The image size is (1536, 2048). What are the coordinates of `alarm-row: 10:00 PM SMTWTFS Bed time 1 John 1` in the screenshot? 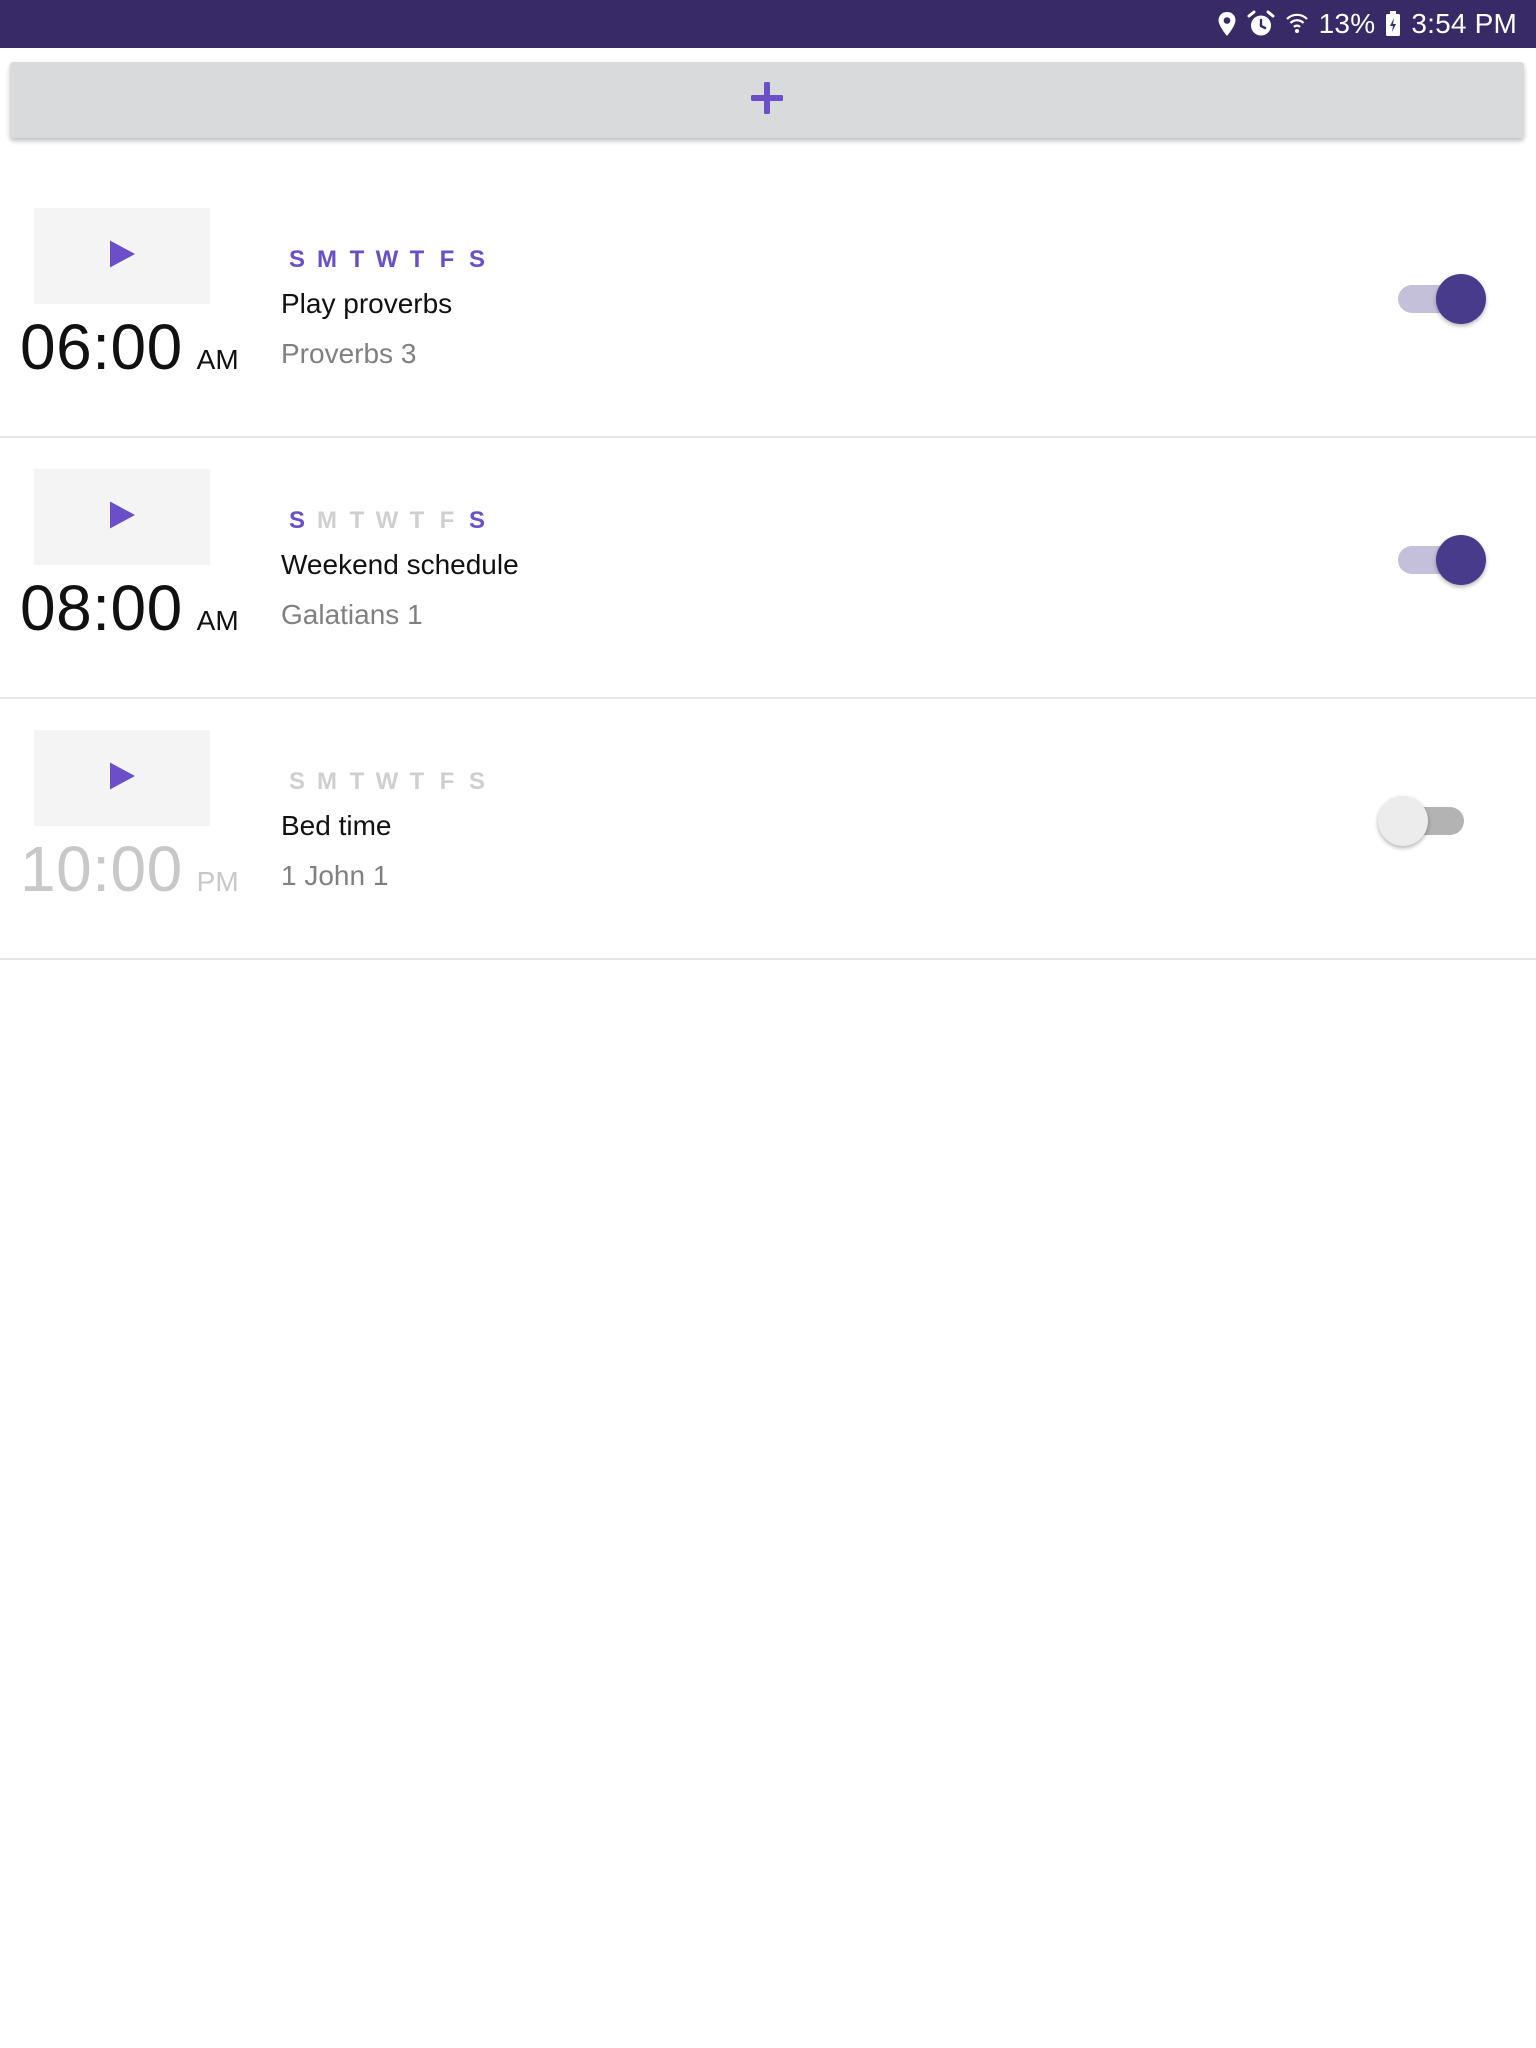 It's located at (768, 830).